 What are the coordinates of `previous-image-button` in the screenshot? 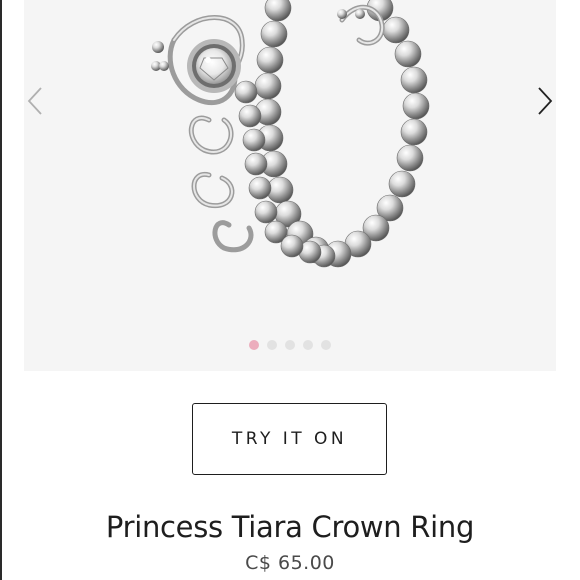 It's located at (38, 101).